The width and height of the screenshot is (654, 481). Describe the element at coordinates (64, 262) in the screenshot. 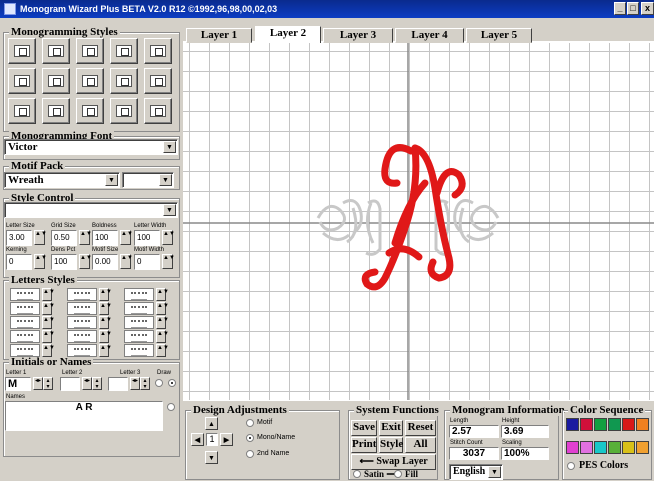

I see `param2-input: 100` at that location.